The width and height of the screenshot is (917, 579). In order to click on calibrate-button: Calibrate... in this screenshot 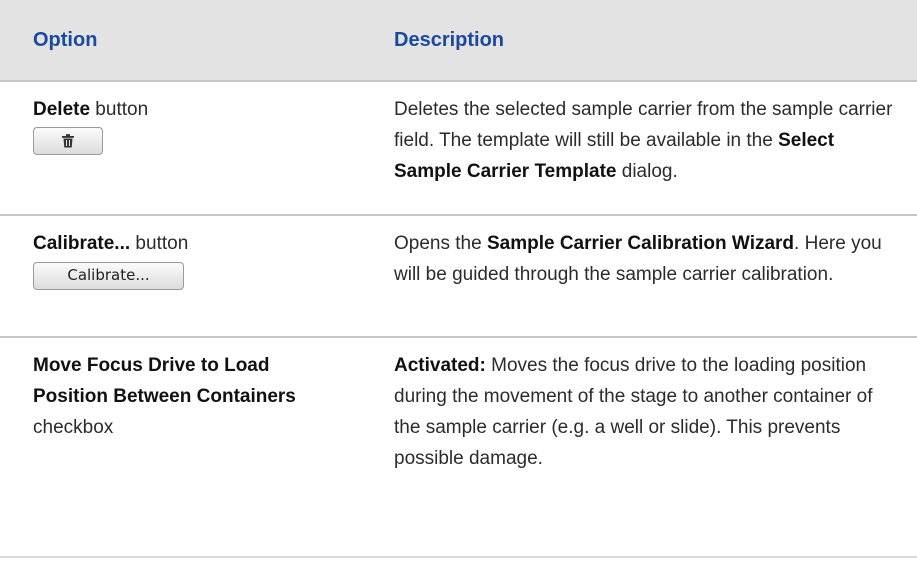, I will do `click(108, 275)`.